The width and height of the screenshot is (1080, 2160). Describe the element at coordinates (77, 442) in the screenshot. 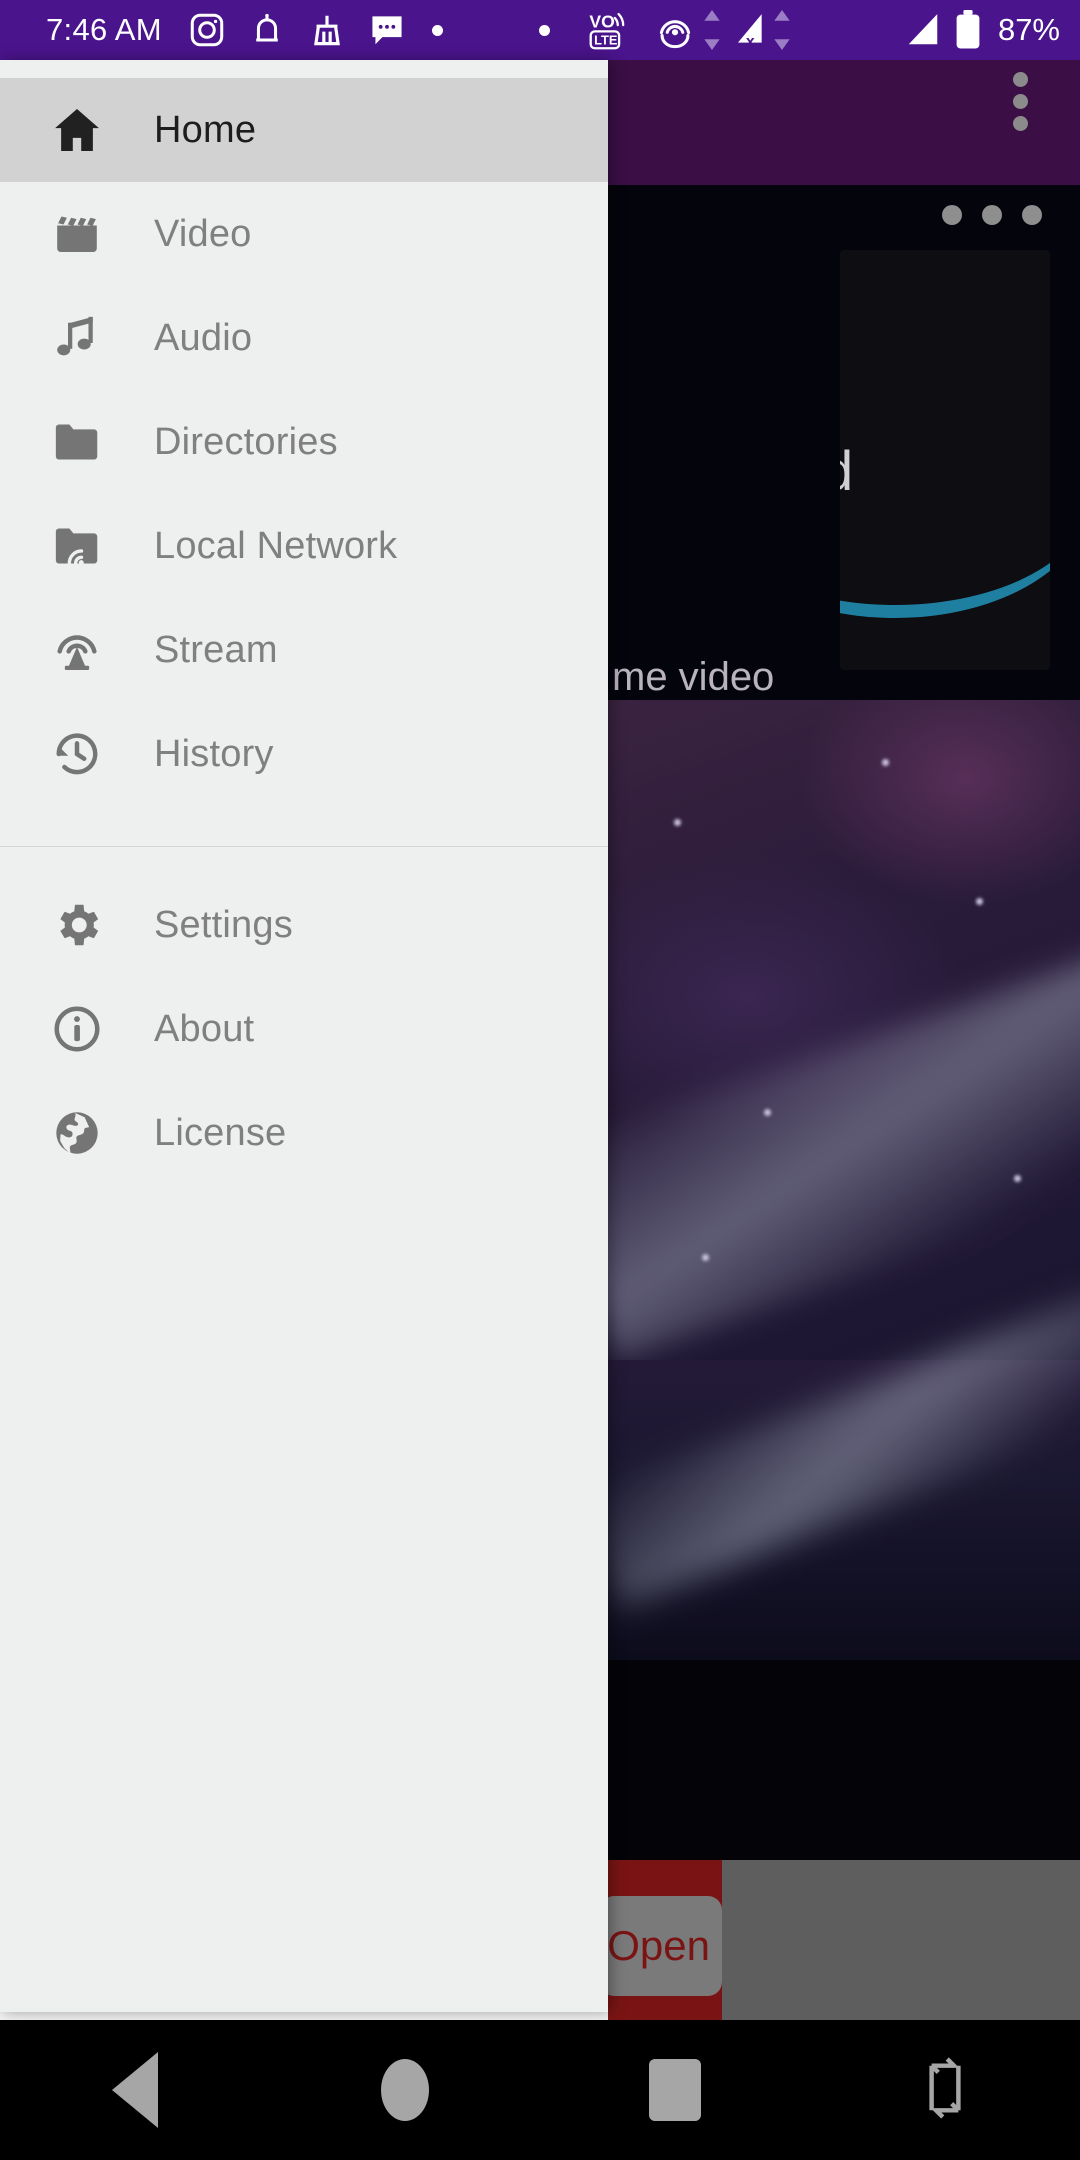

I see `folder-icon` at that location.